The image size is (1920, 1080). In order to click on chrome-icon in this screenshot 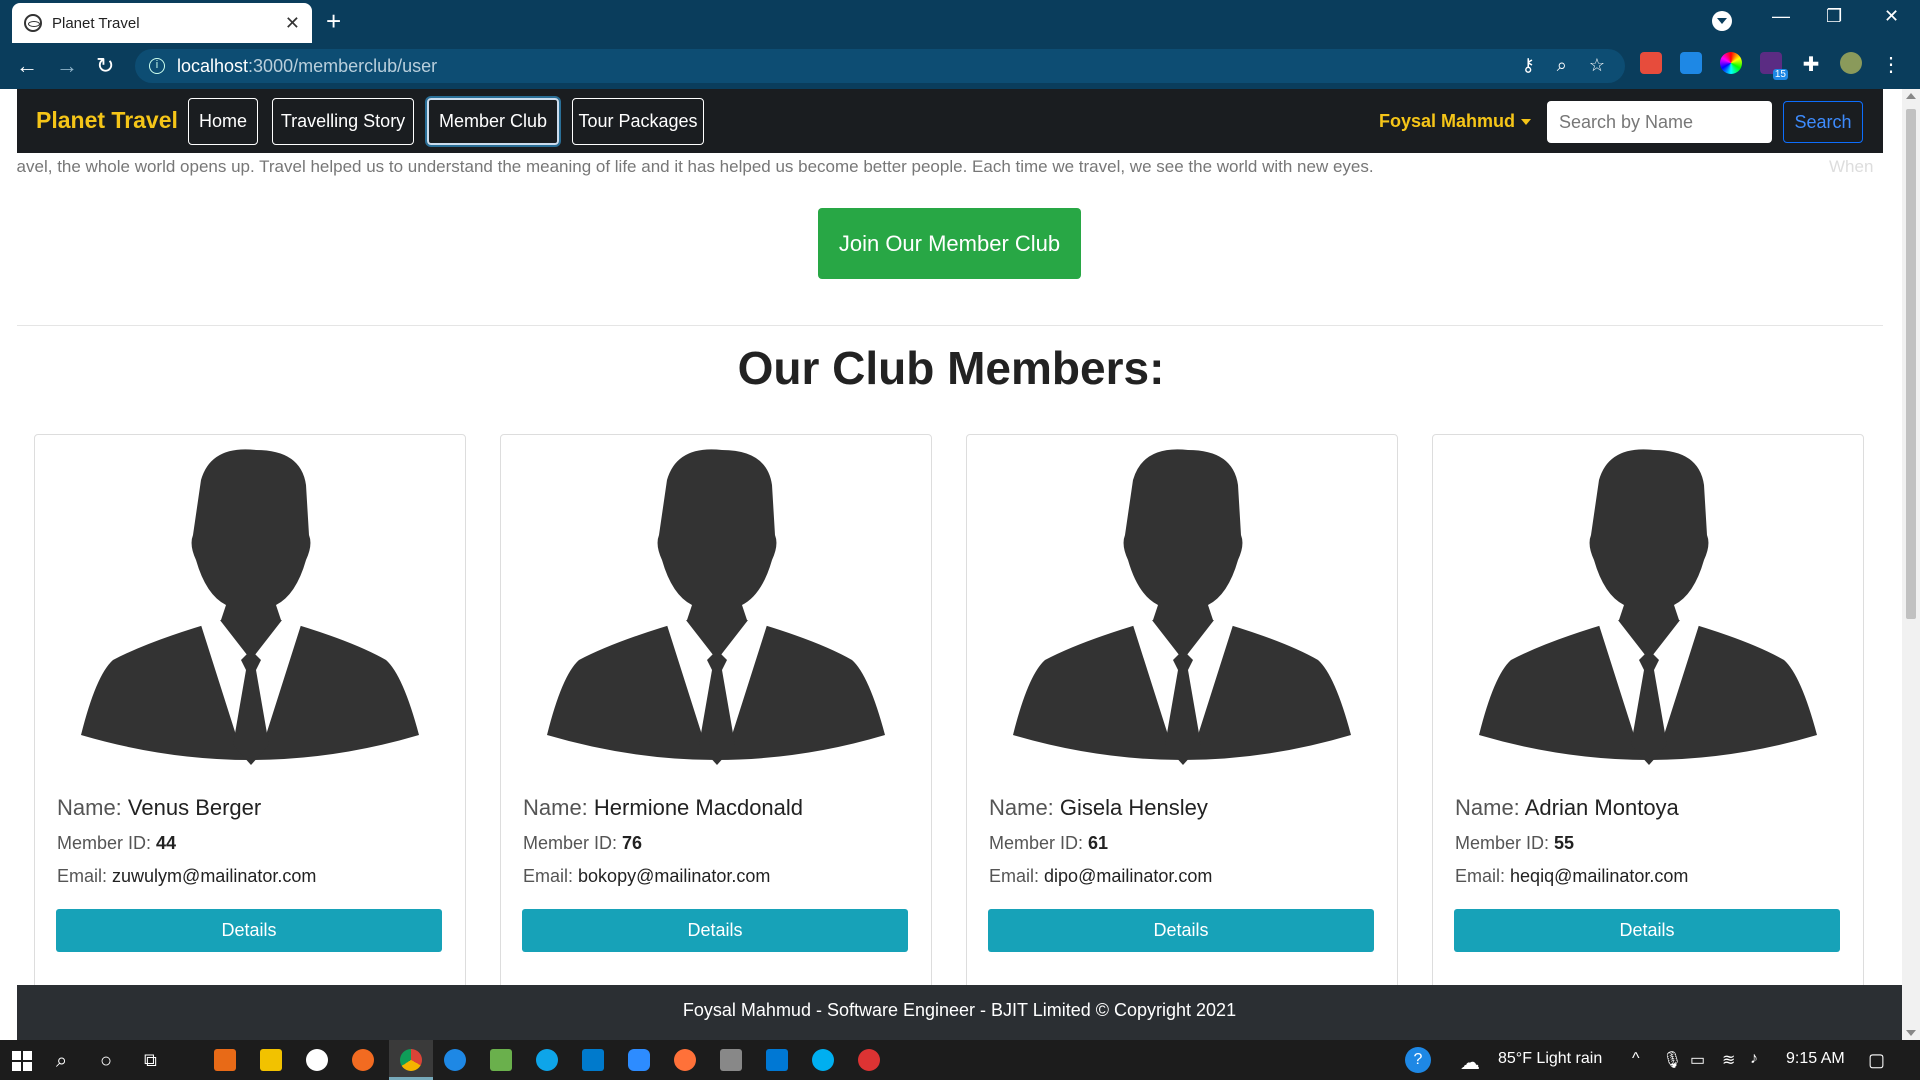, I will do `click(411, 1060)`.